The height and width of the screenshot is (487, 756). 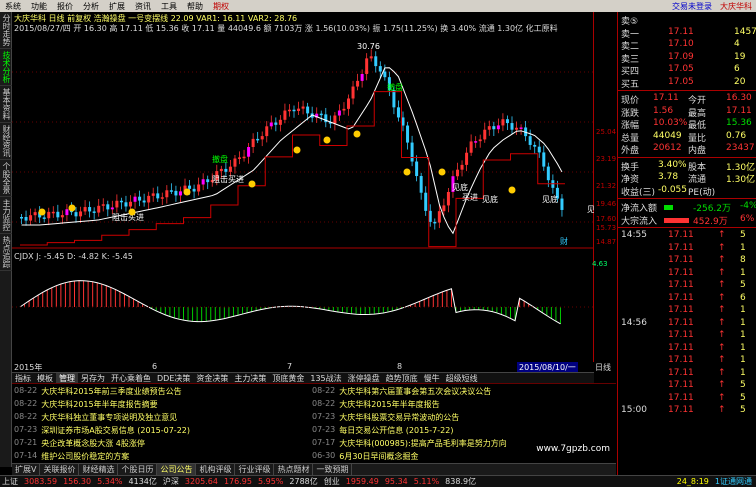 I want to click on price-tick-2: 21.32, so click(x=606, y=186).